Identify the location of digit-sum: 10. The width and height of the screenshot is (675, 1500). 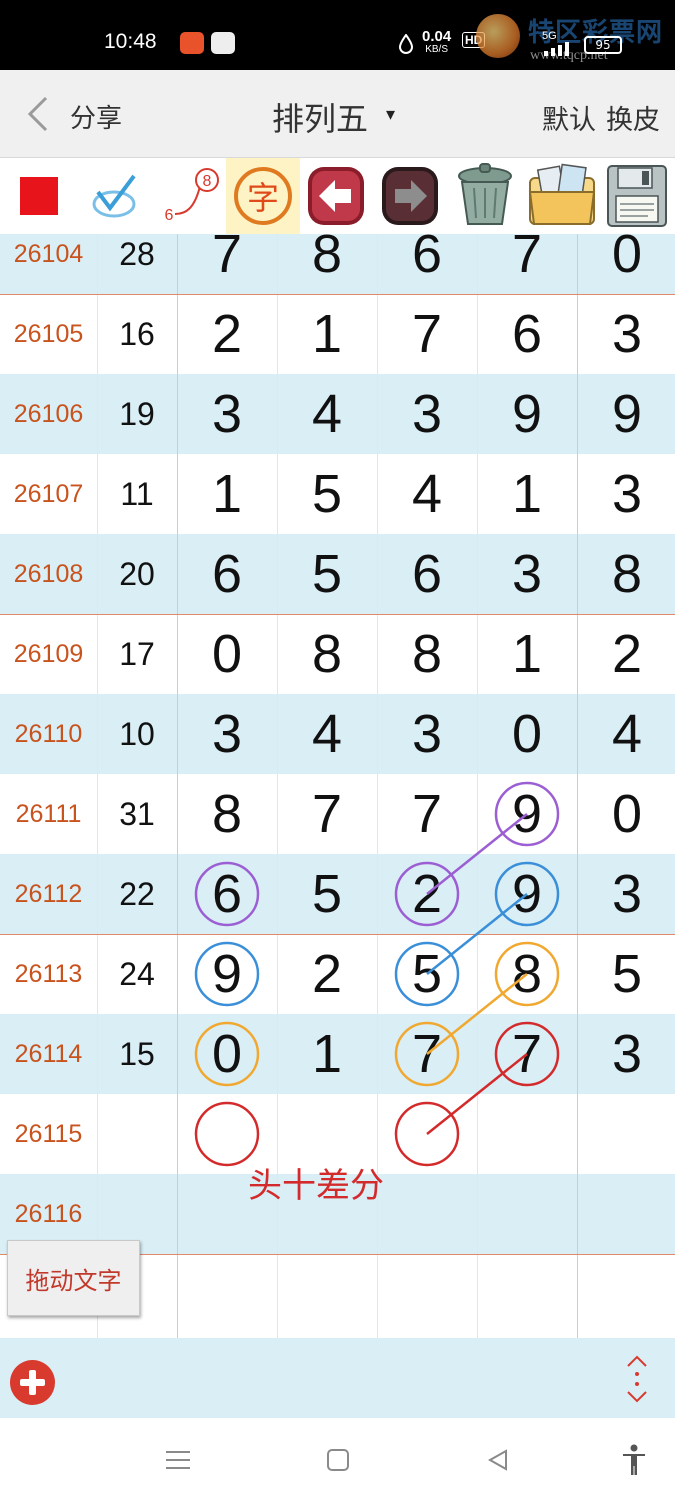
(137, 733).